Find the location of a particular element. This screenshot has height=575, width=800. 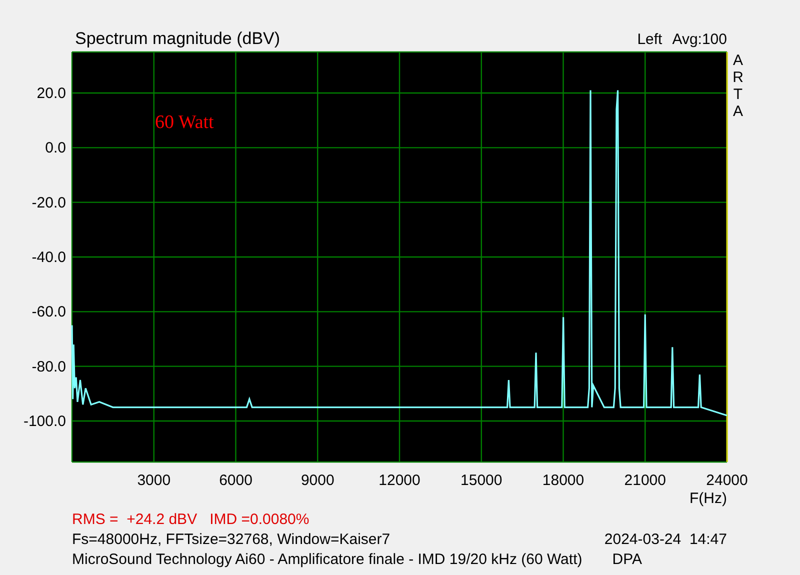

x-tick-label: 15000 is located at coordinates (481, 480).